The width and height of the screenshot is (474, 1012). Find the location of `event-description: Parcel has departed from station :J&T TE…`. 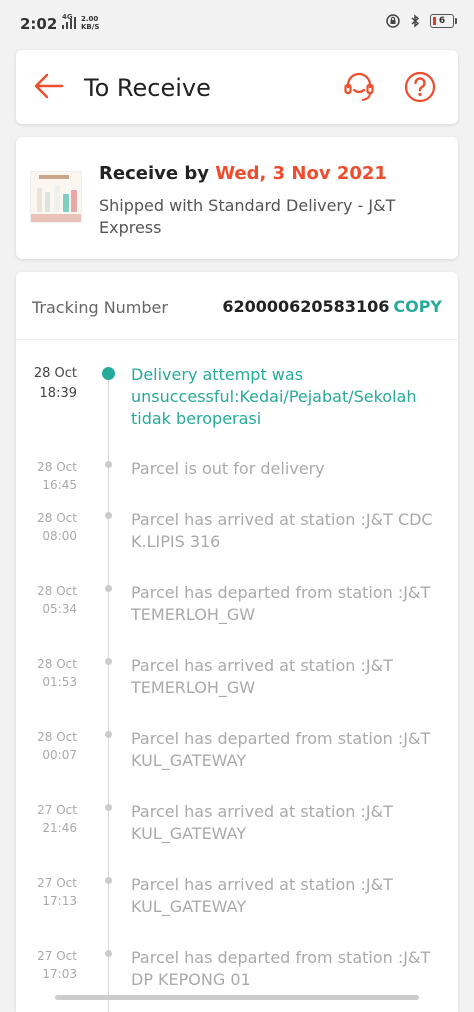

event-description: Parcel has departed from station :J&T TE… is located at coordinates (281, 603).